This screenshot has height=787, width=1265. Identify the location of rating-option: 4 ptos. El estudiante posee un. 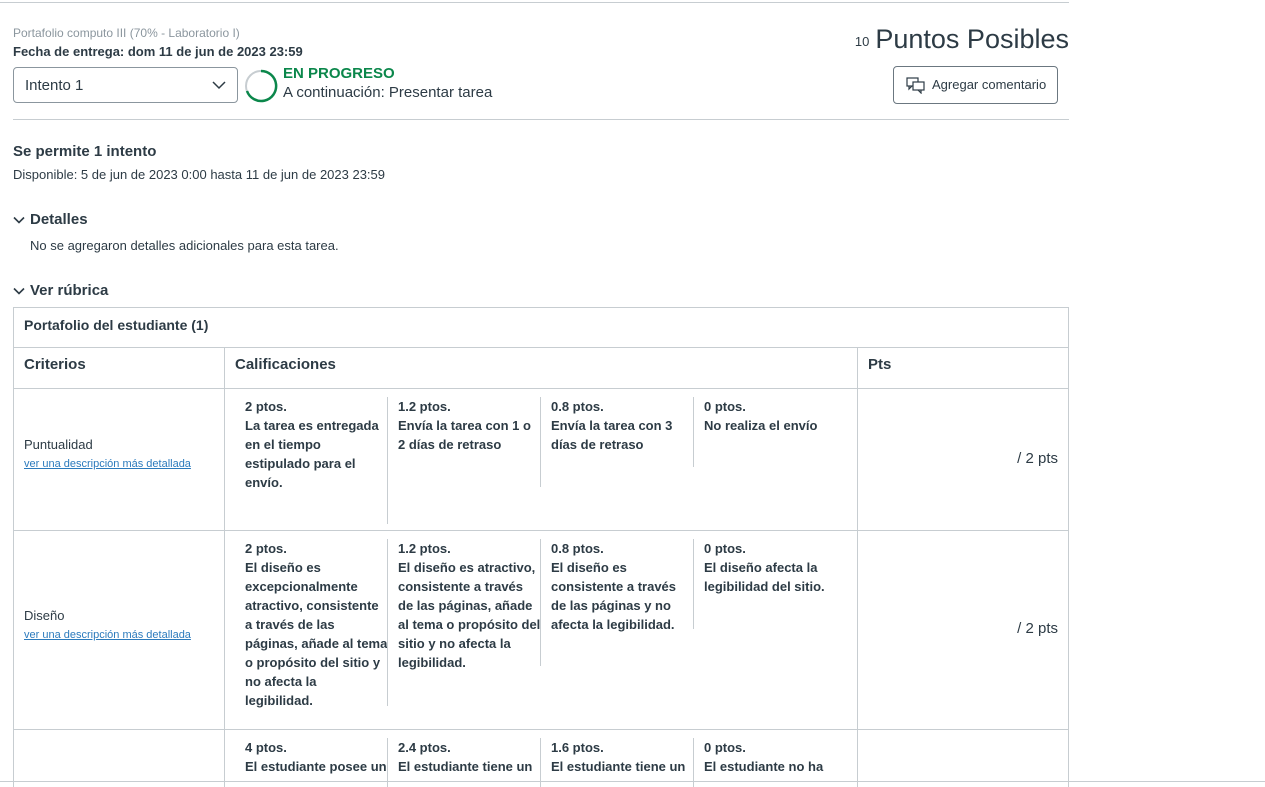
(311, 762).